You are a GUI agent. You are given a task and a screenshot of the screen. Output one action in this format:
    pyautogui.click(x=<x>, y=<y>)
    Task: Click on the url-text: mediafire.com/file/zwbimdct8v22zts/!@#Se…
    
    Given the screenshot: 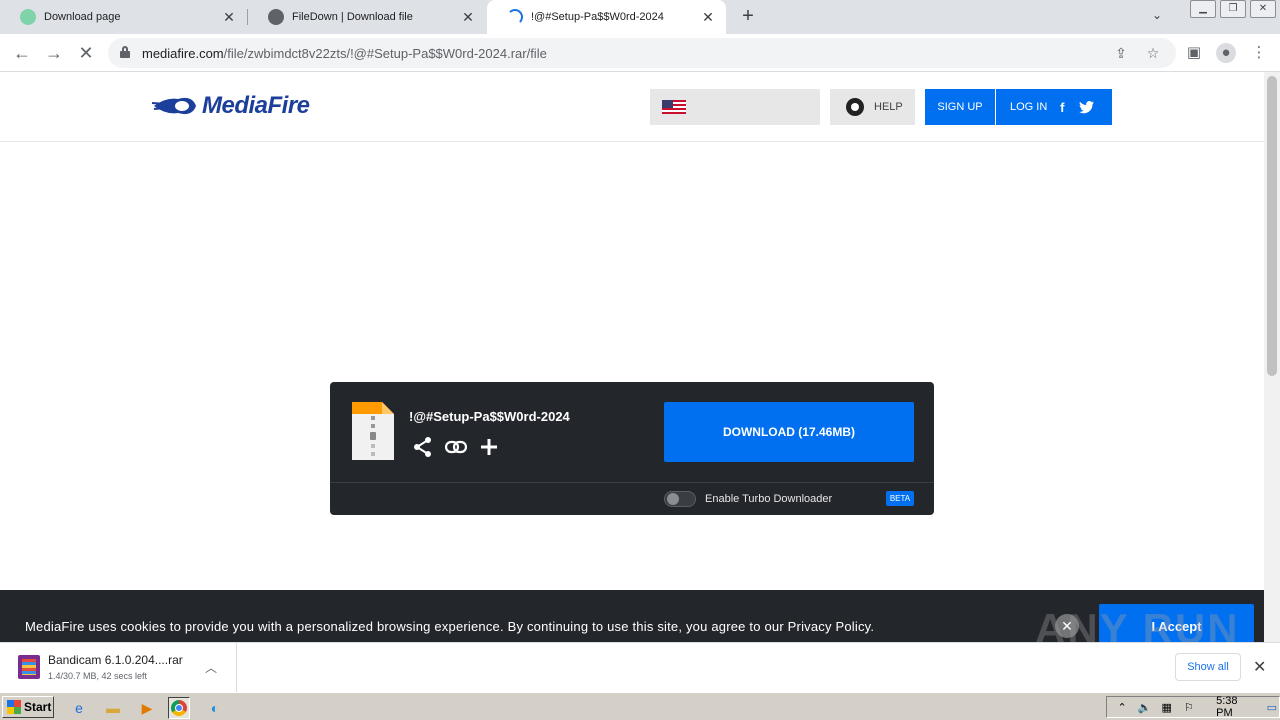 What is the action you would take?
    pyautogui.click(x=344, y=53)
    